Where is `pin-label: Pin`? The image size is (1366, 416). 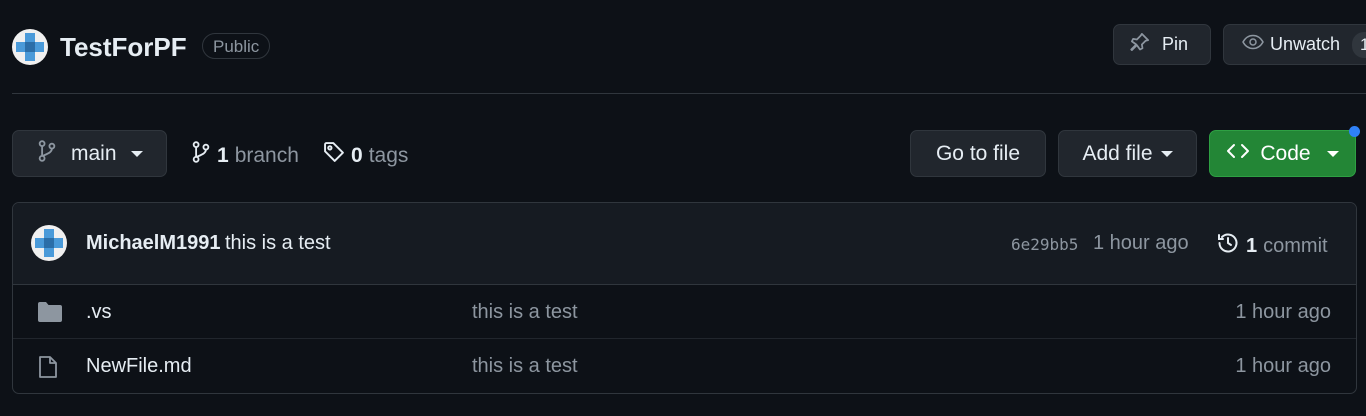 pin-label: Pin is located at coordinates (1175, 44).